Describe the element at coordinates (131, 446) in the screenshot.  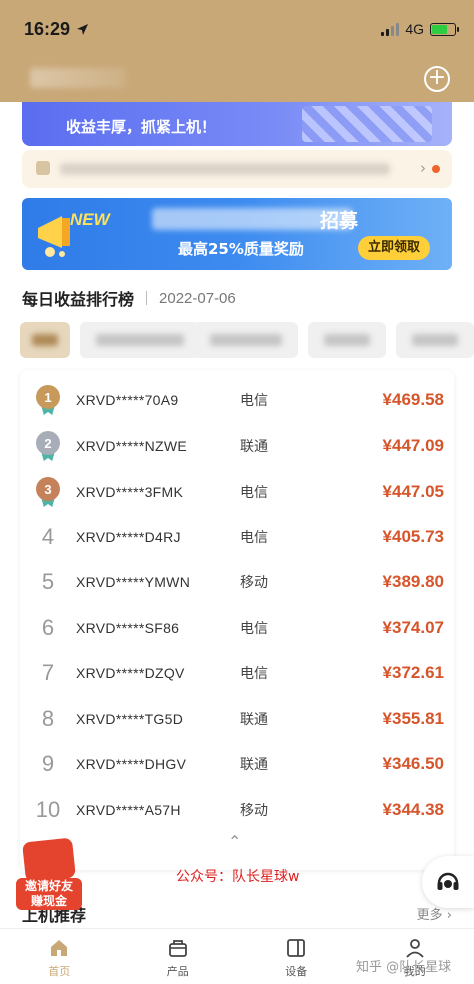
I see `device-code: XRVD*****NZWE` at that location.